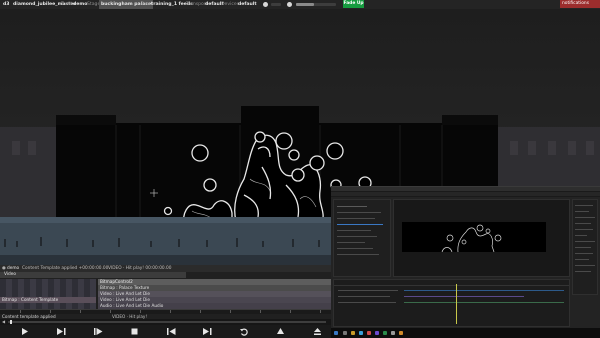 The height and width of the screenshot is (338, 600). I want to click on central-pediment, so click(280, 116).